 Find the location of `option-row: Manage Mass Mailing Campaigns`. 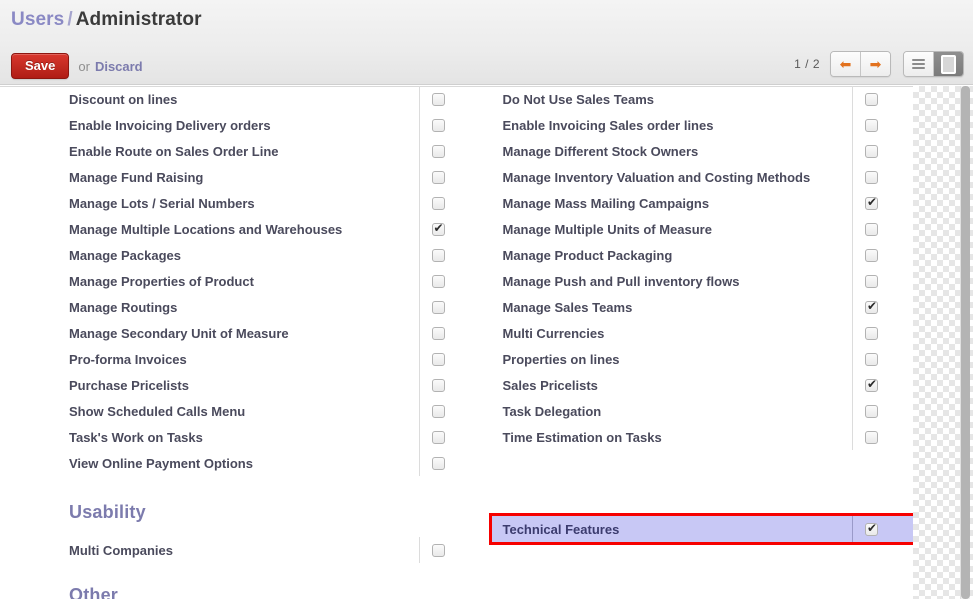

option-row: Manage Mass Mailing Campaigns is located at coordinates (703, 203).